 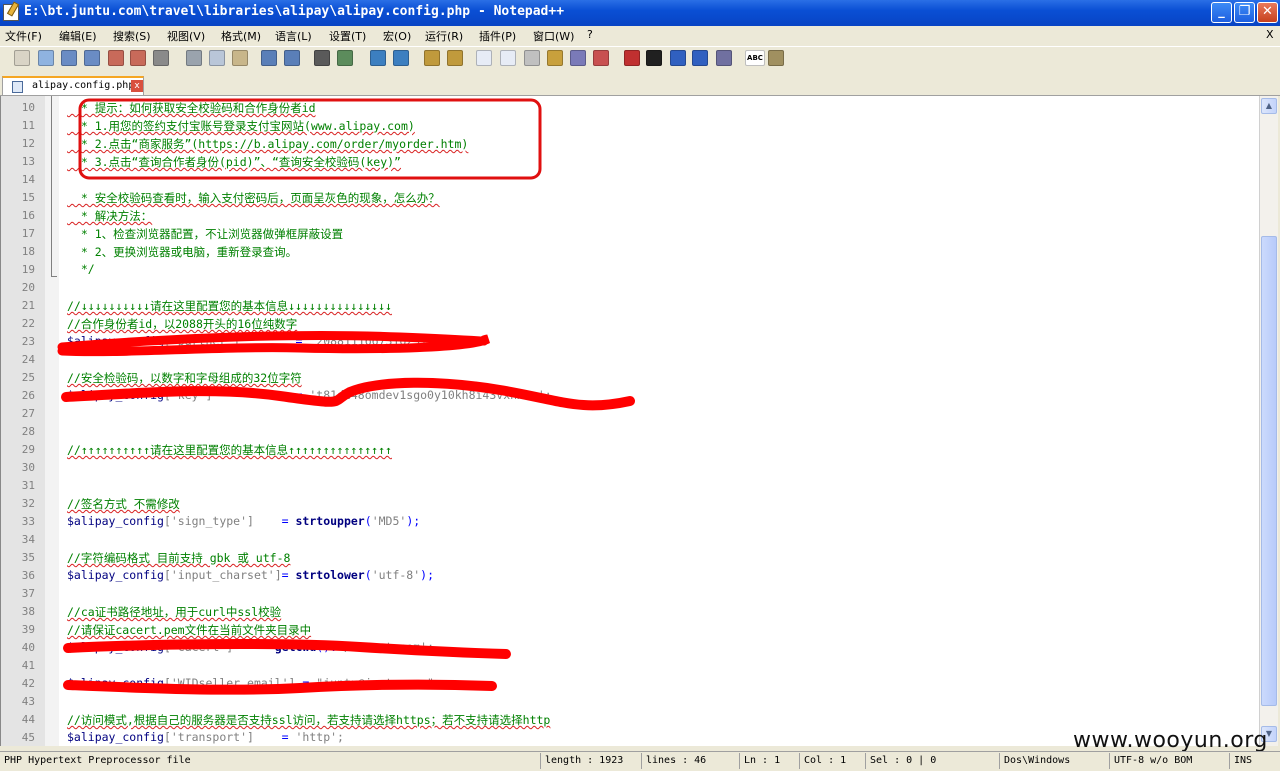 I want to click on status-encoding: UTF-8 w/o BOM, so click(x=1169, y=761).